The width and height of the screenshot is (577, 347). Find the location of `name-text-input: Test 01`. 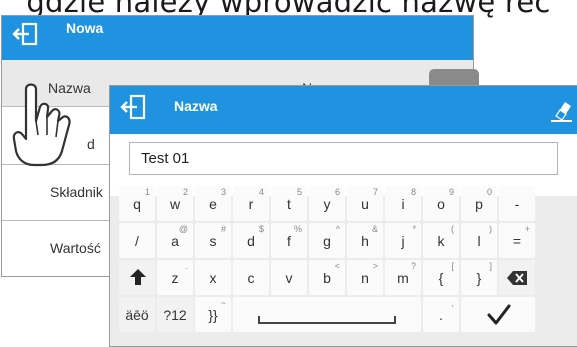

name-text-input: Test 01 is located at coordinates (343, 158).